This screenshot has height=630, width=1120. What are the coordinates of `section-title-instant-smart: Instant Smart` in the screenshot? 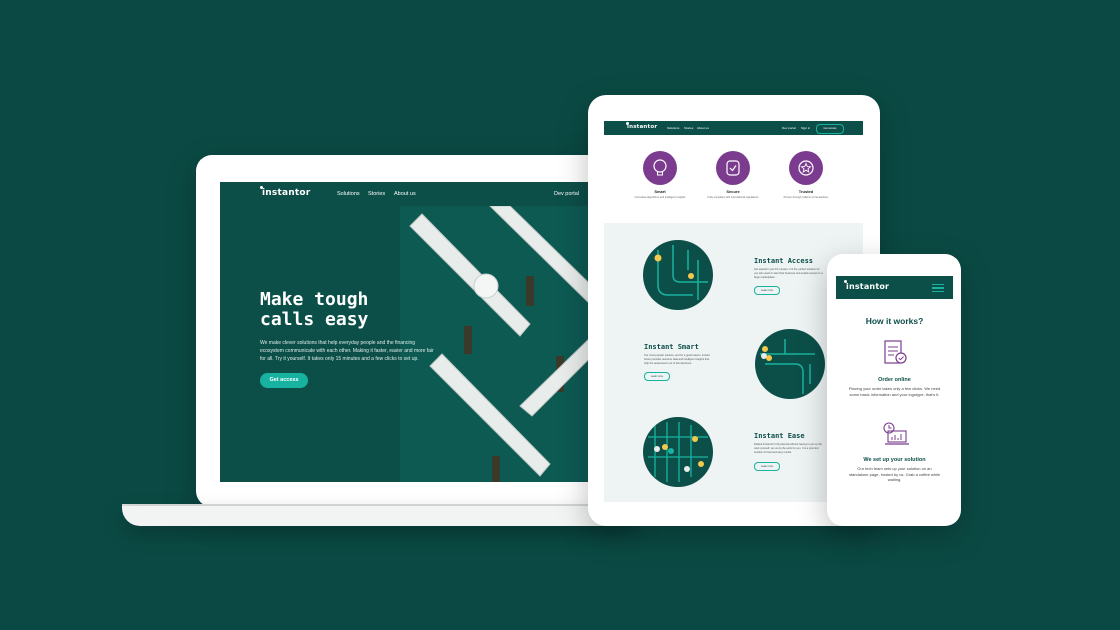 It's located at (671, 347).